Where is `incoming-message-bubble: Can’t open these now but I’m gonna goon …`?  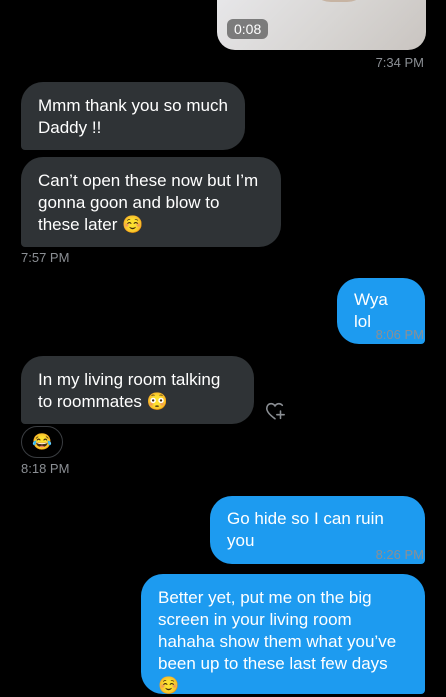
incoming-message-bubble: Can’t open these now but I’m gonna goon … is located at coordinates (151, 202).